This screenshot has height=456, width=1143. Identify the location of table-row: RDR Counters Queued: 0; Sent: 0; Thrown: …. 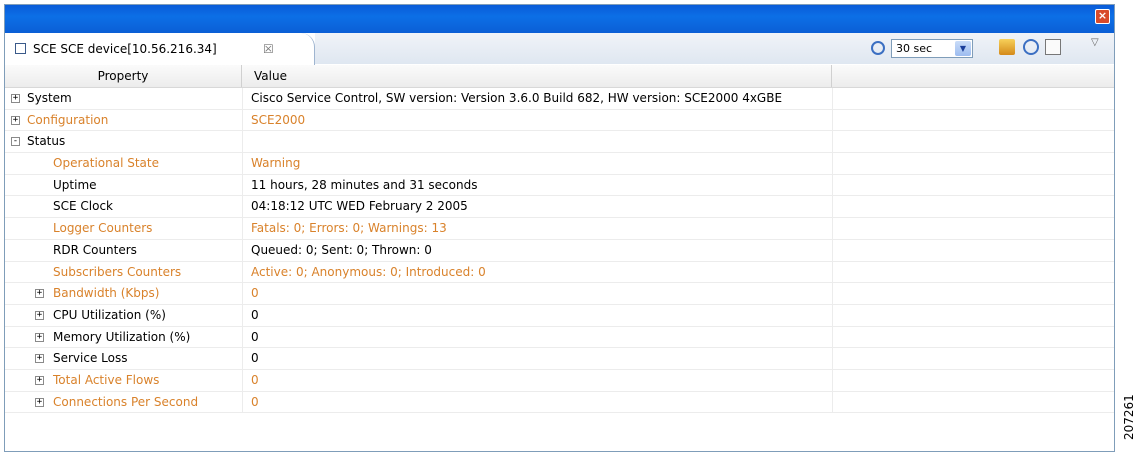
(559, 250).